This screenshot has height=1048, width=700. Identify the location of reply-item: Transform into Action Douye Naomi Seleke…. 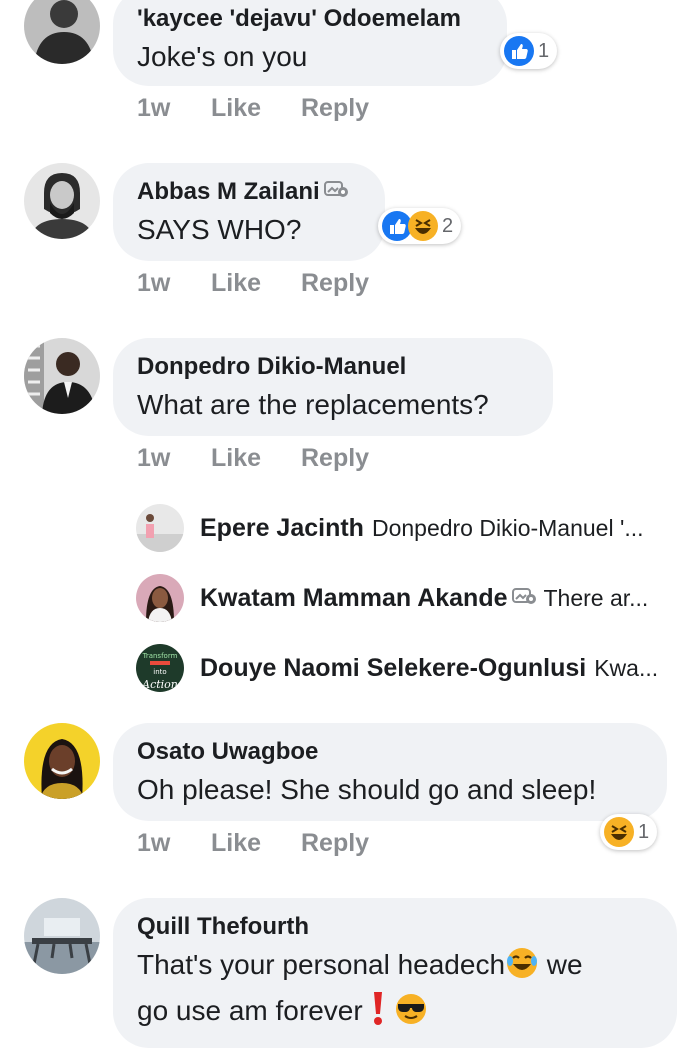
(397, 668).